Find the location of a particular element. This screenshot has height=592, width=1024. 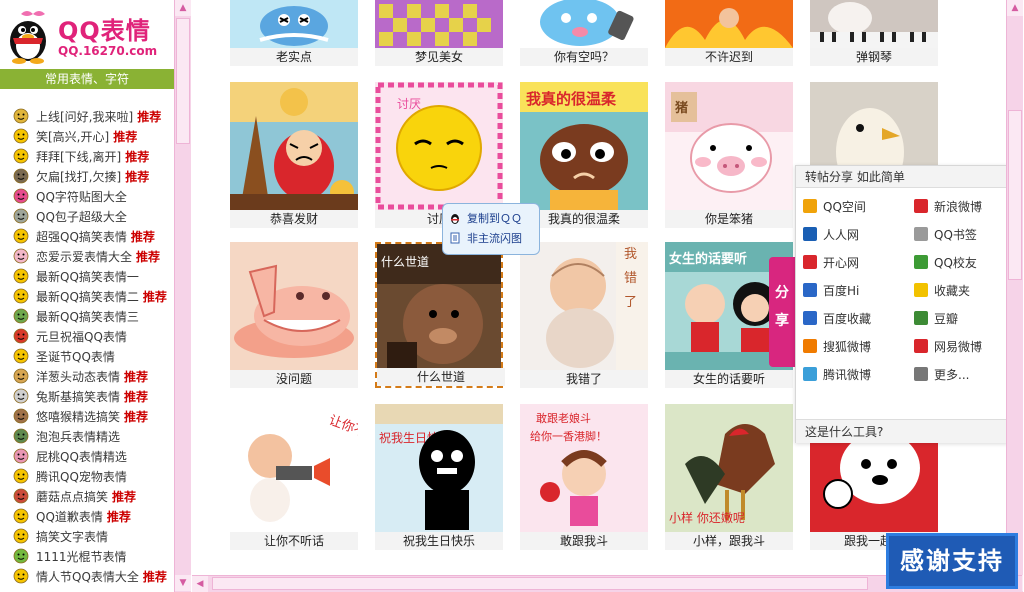

emoticon-caption: 弹钢琴 is located at coordinates (874, 57).